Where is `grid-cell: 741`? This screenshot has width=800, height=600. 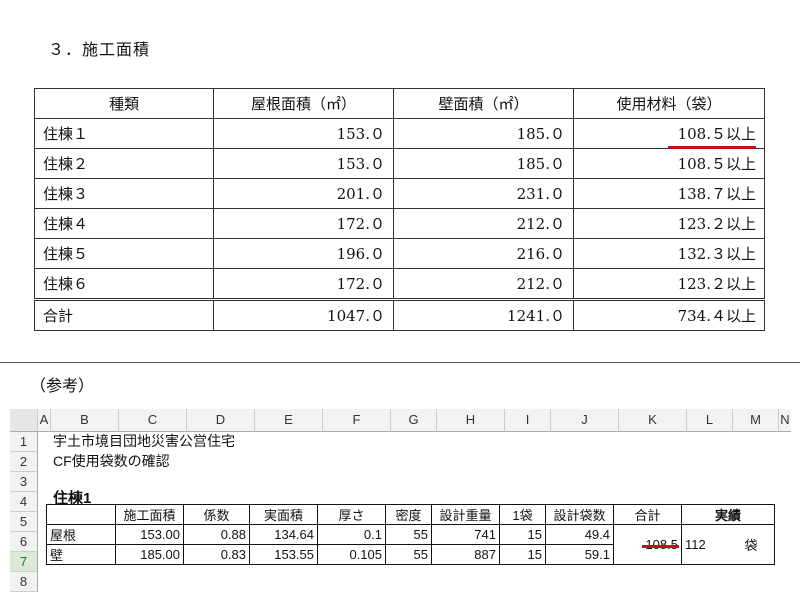
grid-cell: 741 is located at coordinates (465, 534).